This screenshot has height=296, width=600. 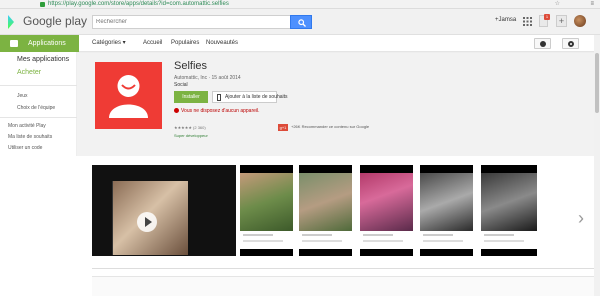 I want to click on play-logo-icon, so click(x=11, y=22).